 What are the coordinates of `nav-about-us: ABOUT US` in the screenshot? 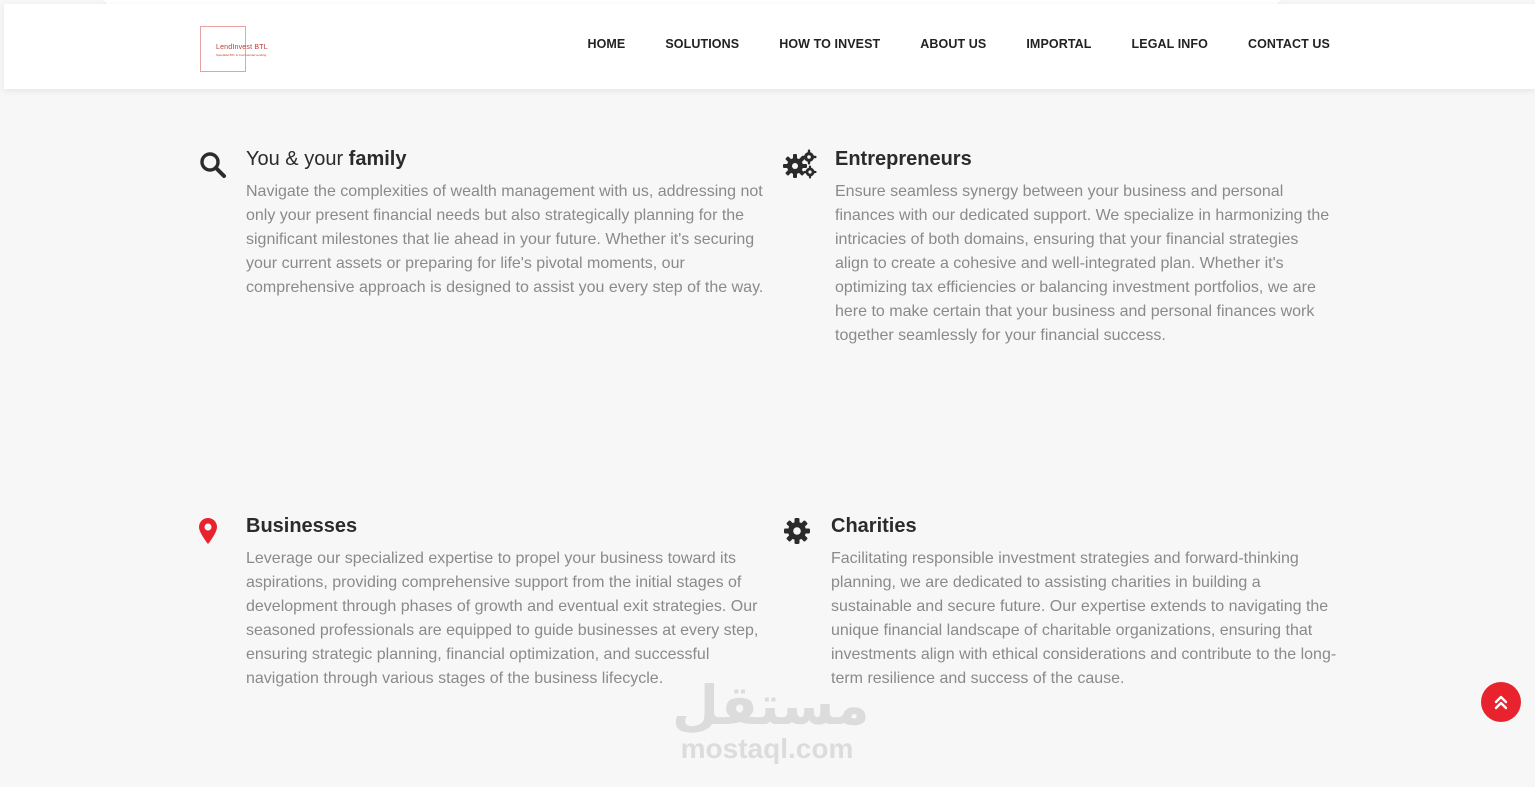 It's located at (953, 44).